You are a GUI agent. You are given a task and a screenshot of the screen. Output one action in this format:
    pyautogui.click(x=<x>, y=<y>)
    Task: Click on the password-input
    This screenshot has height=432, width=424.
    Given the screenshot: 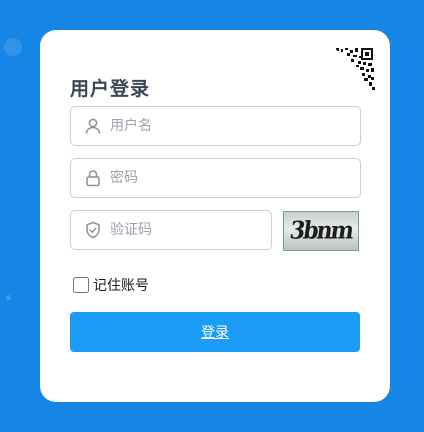 What is the action you would take?
    pyautogui.click(x=235, y=178)
    